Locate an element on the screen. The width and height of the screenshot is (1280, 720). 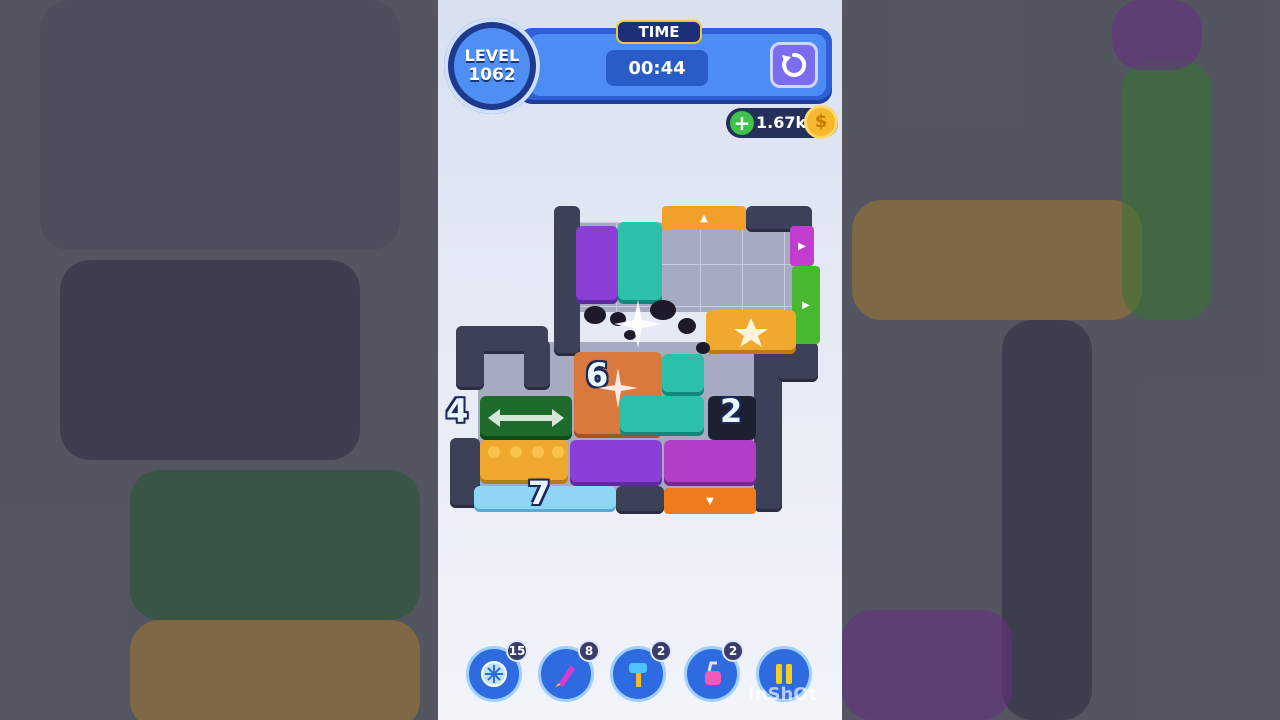
gold-star-block is located at coordinates (751, 332).